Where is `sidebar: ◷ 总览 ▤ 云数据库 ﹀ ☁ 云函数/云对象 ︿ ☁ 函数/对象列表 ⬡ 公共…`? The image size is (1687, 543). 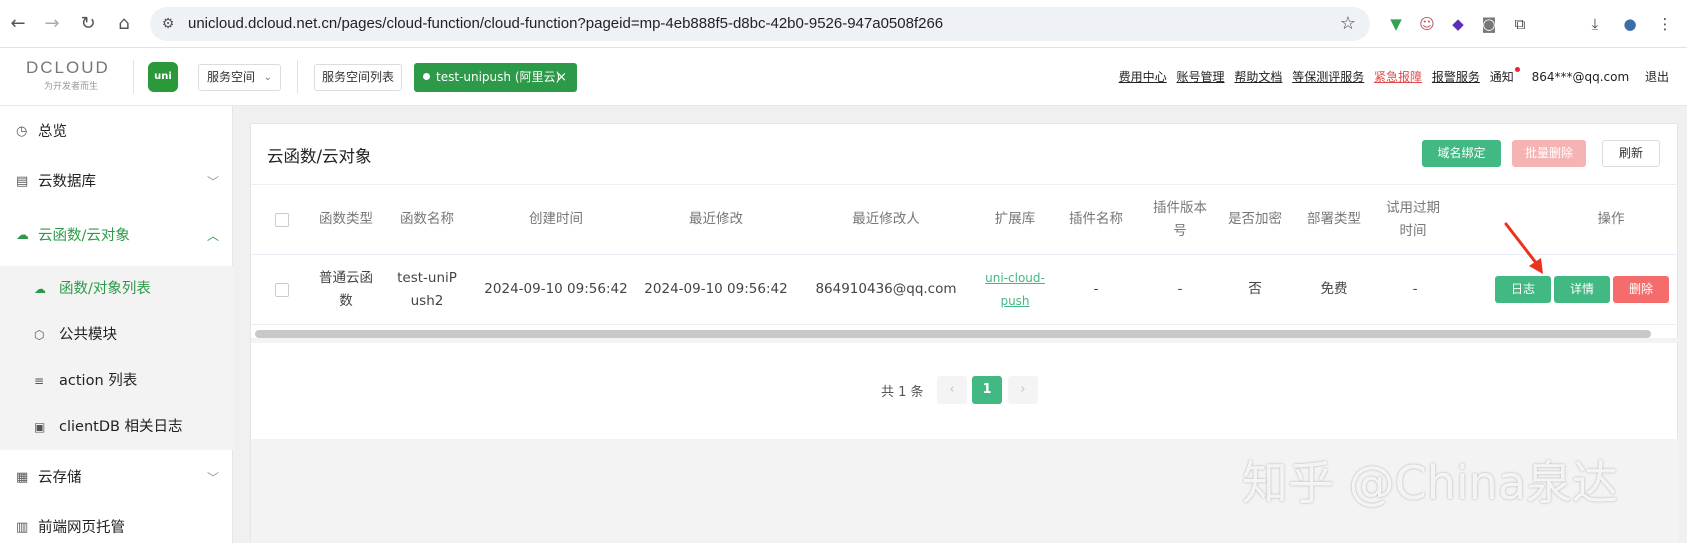
sidebar: ◷ 总览 ▤ 云数据库 ﹀ ☁ 云函数/云对象 ︿ ☁ 函数/对象列表 ⬡ 公共… is located at coordinates (116, 324).